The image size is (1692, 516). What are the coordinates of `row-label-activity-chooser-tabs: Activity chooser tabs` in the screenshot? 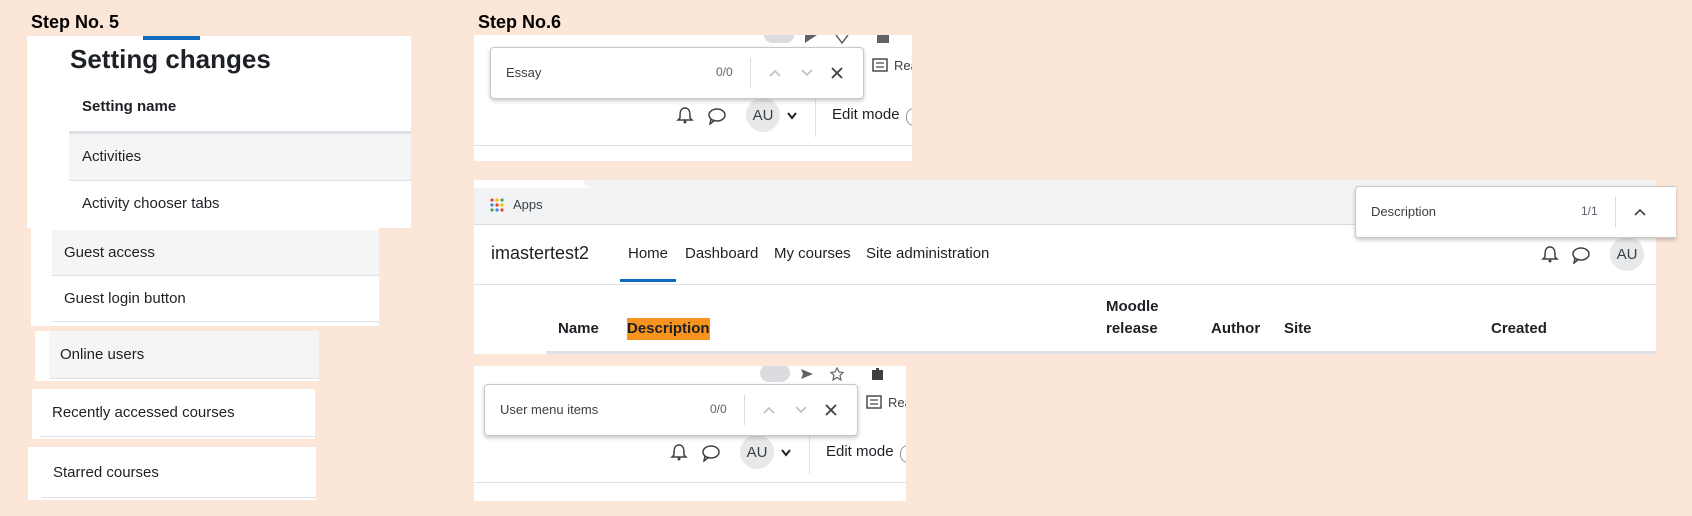 It's located at (151, 203).